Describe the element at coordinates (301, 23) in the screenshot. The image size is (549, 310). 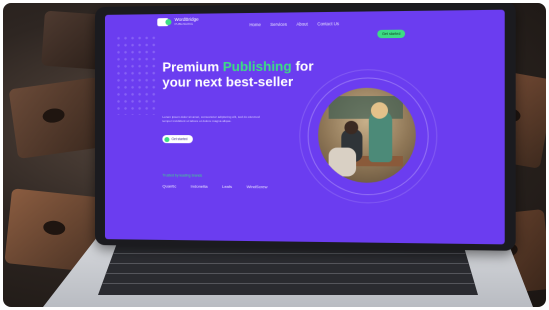
I see `nav-about: About` at that location.